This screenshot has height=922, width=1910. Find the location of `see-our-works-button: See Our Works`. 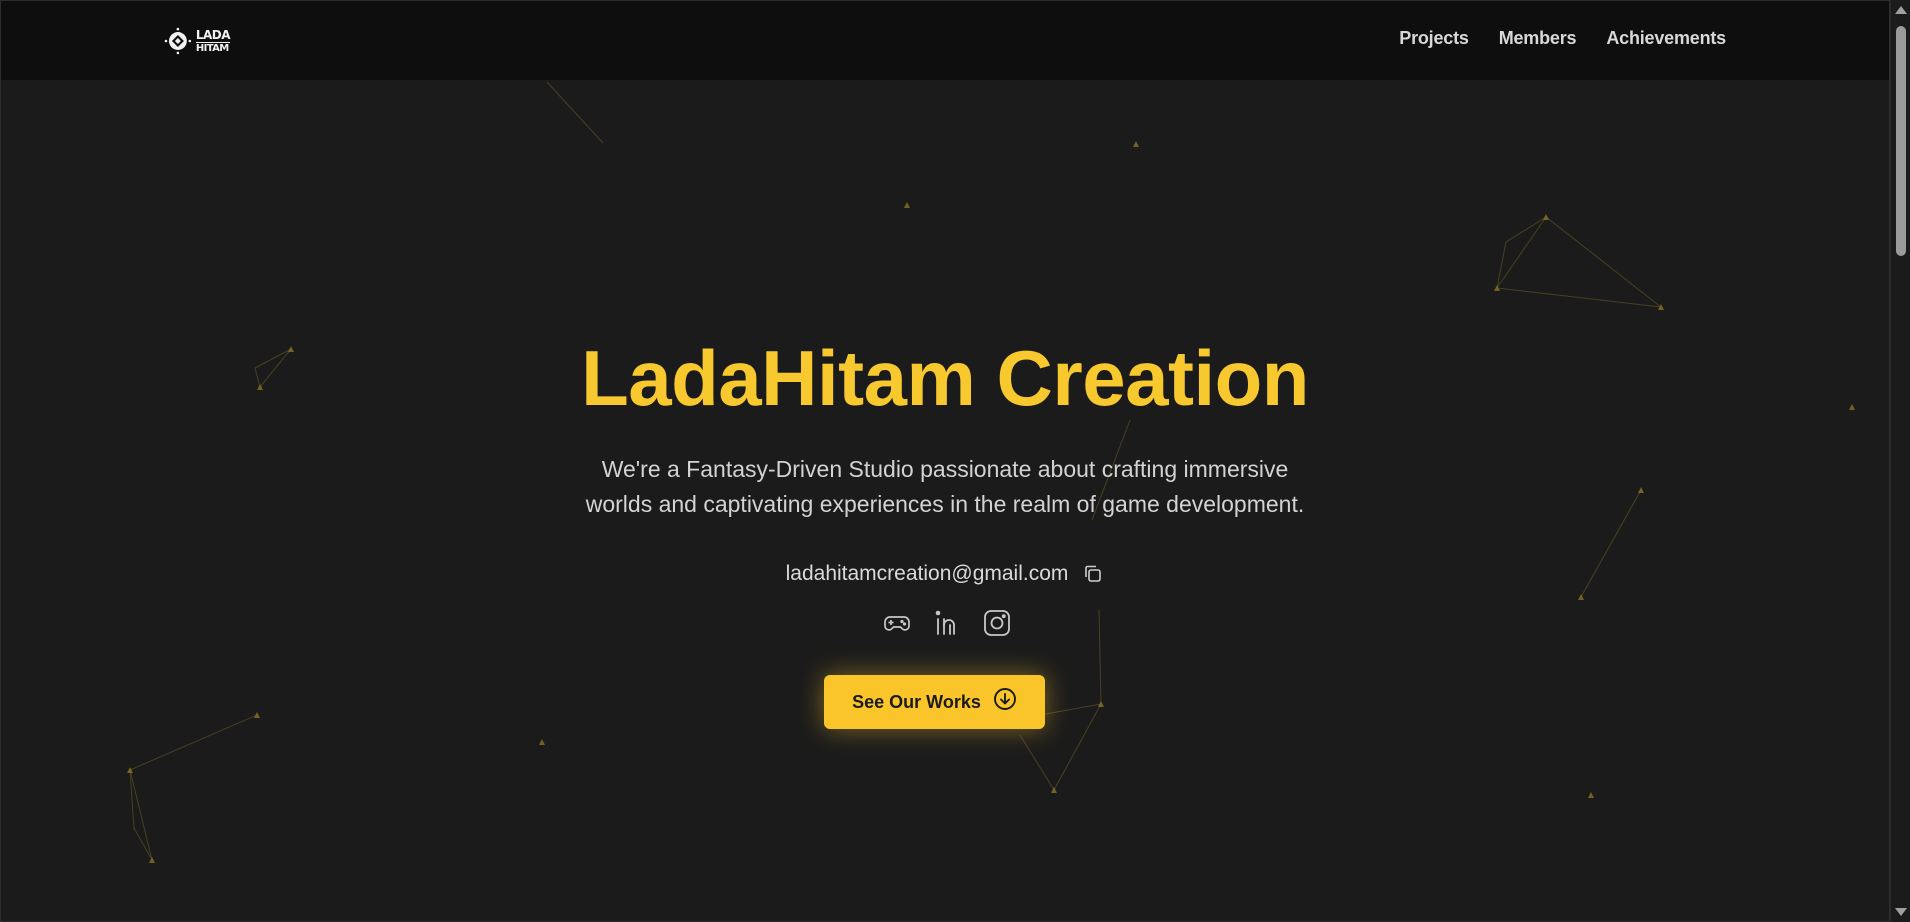

see-our-works-button: See Our Works is located at coordinates (934, 702).